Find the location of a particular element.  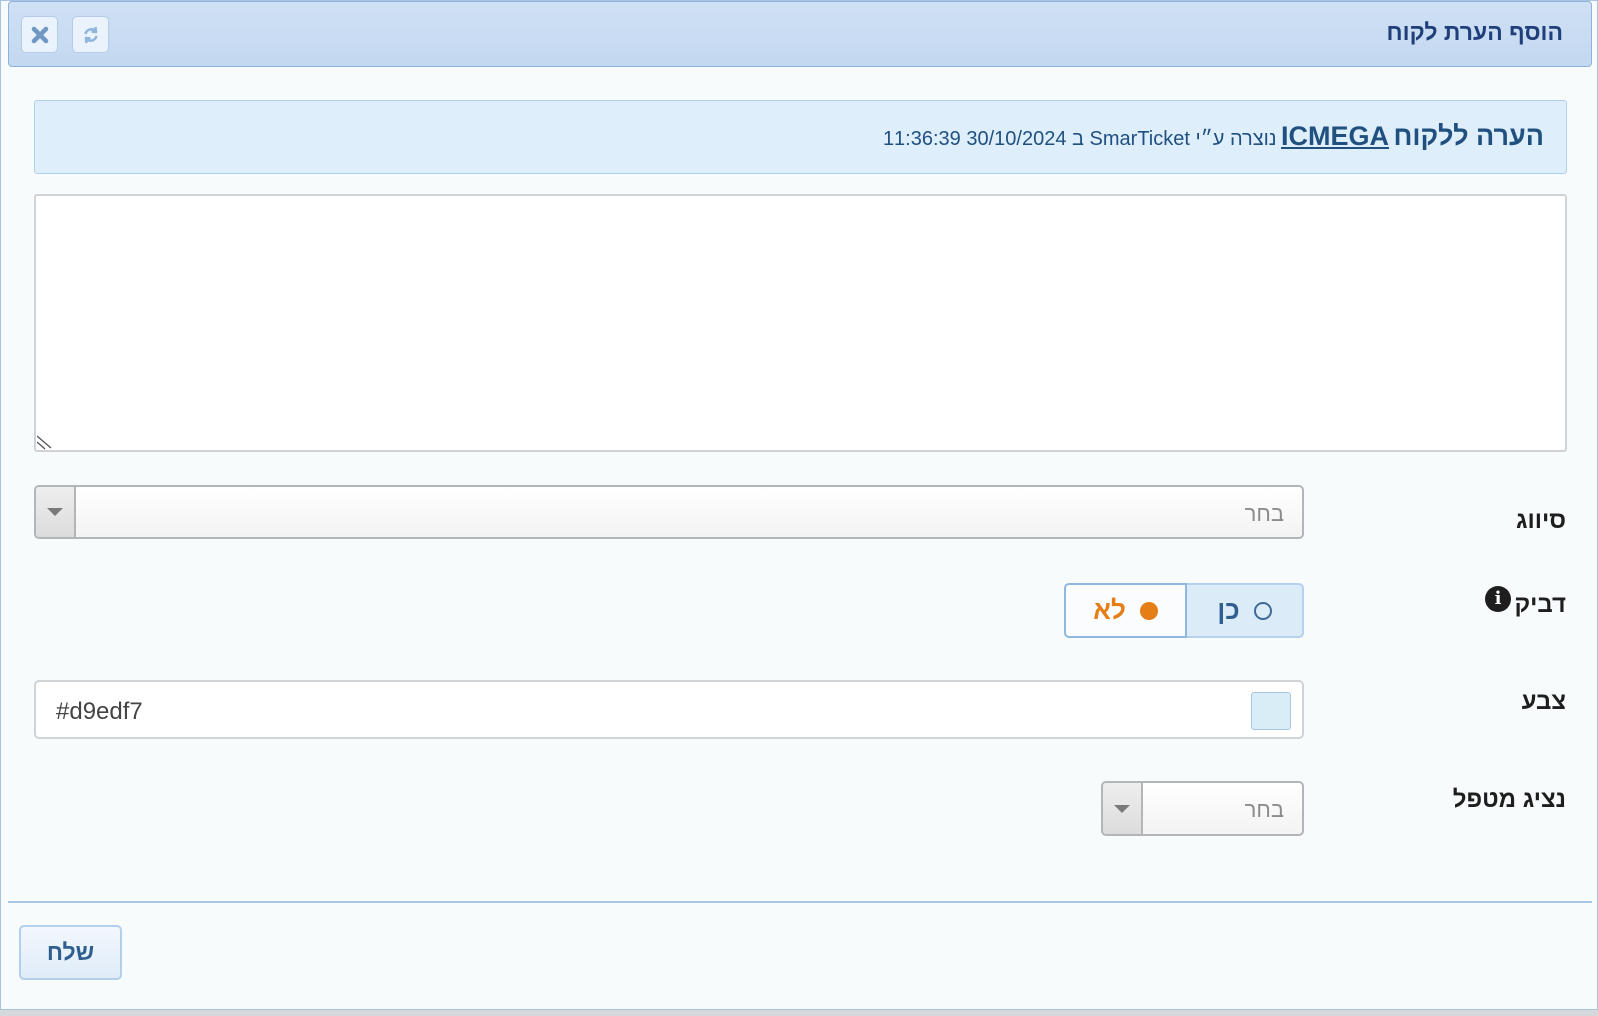

close-button is located at coordinates (39, 34).